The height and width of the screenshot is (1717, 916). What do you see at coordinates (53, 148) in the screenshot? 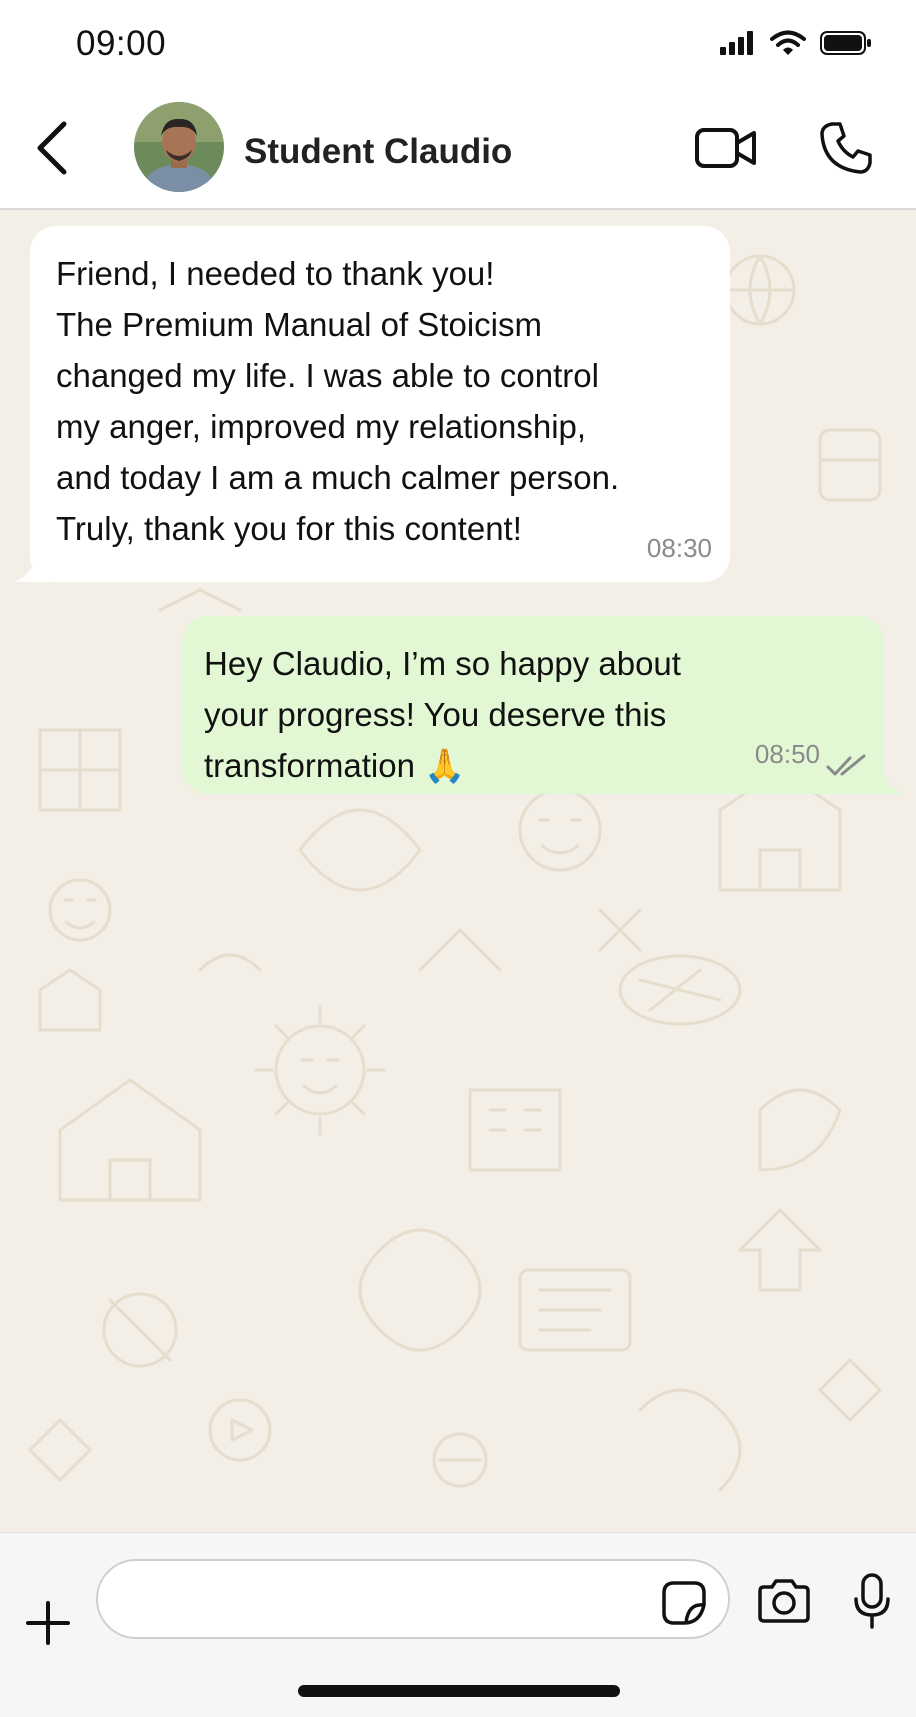
I see `back-arrow-icon` at bounding box center [53, 148].